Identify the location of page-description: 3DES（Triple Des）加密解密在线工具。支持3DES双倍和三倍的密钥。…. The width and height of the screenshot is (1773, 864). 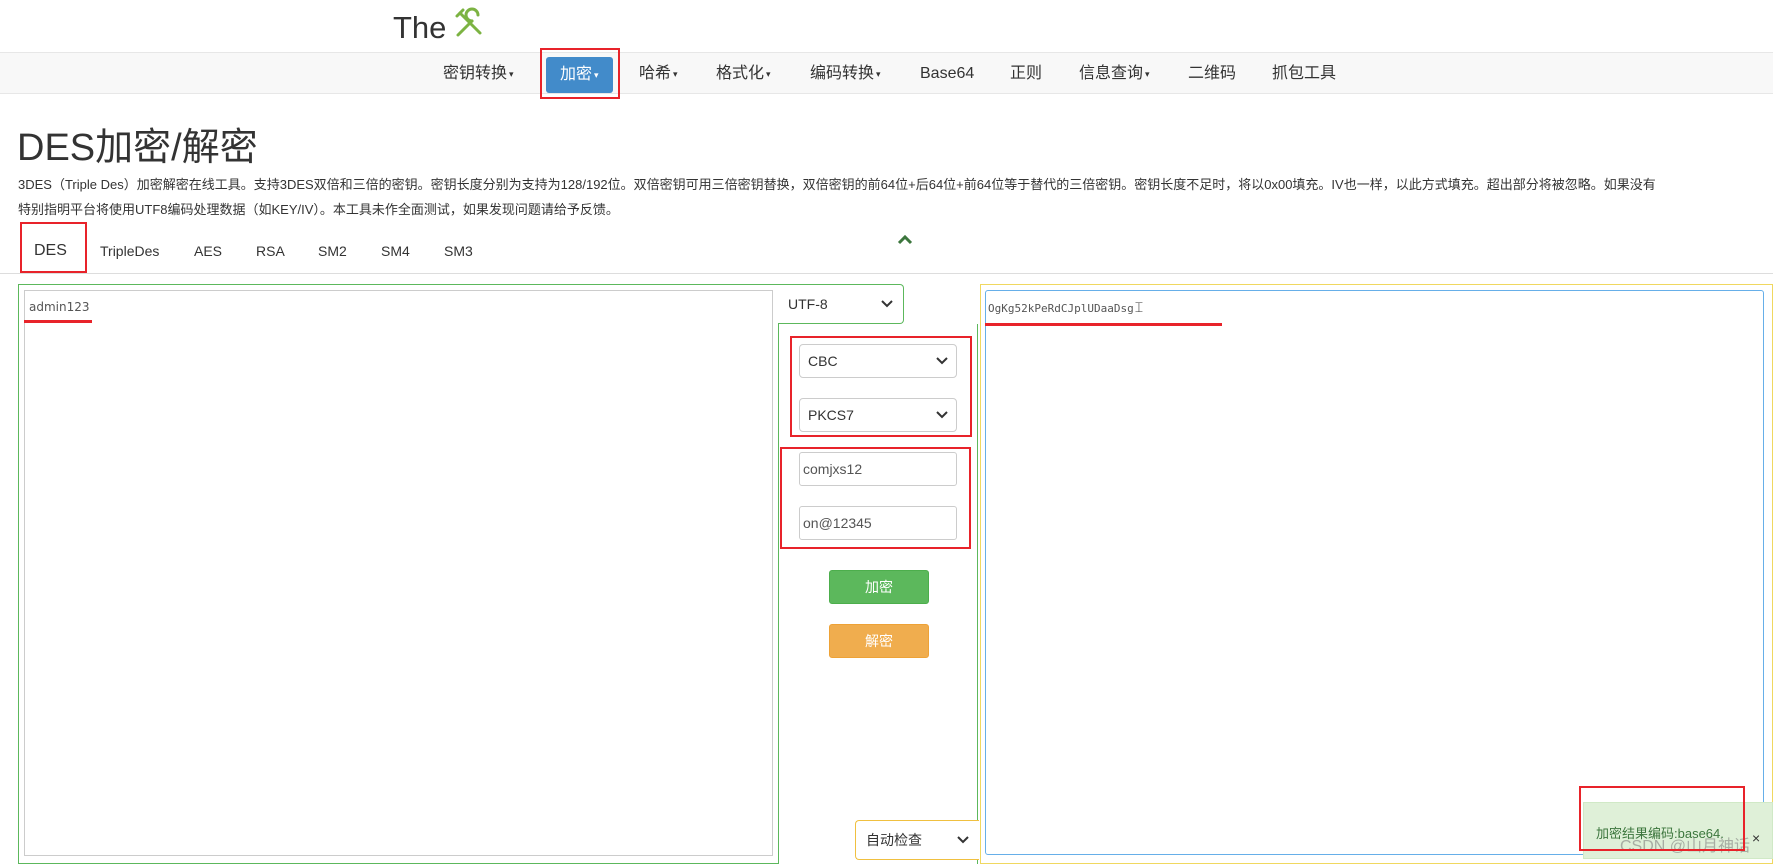
(895, 197).